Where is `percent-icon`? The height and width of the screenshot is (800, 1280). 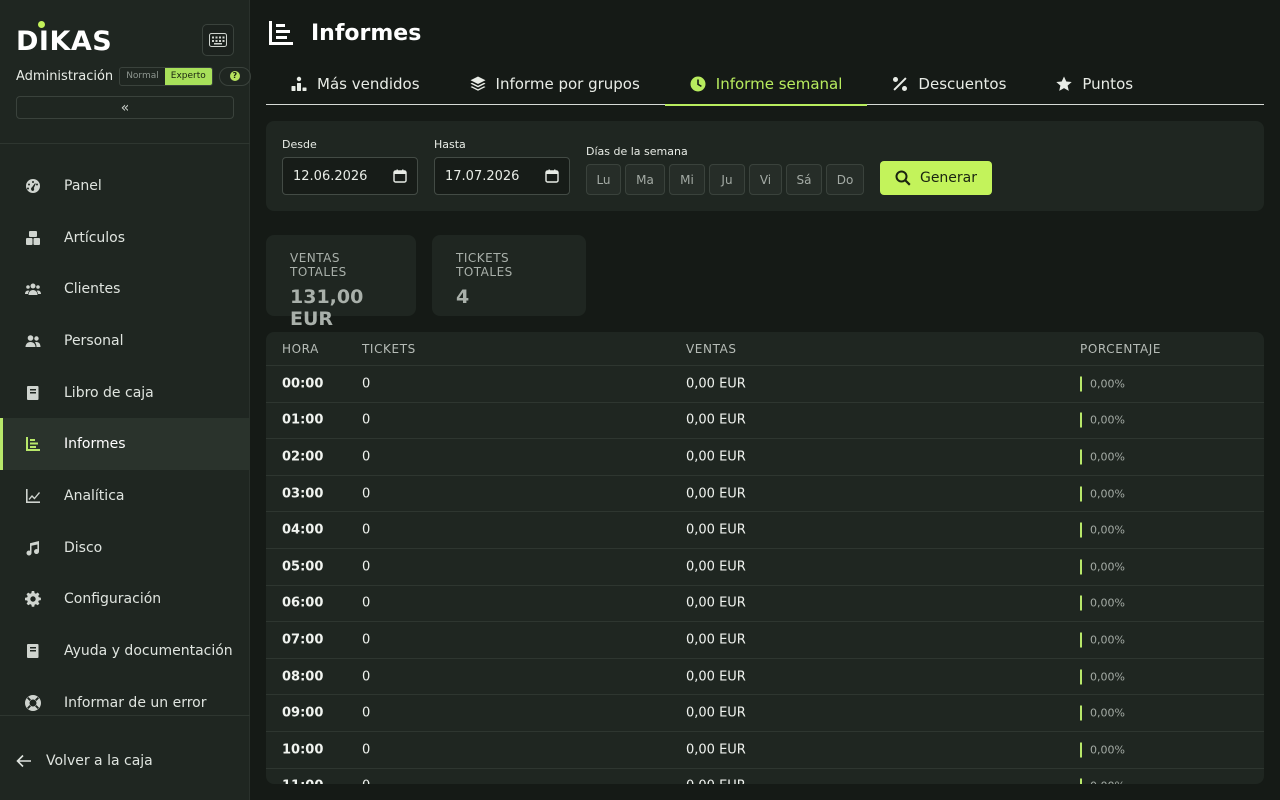 percent-icon is located at coordinates (900, 84).